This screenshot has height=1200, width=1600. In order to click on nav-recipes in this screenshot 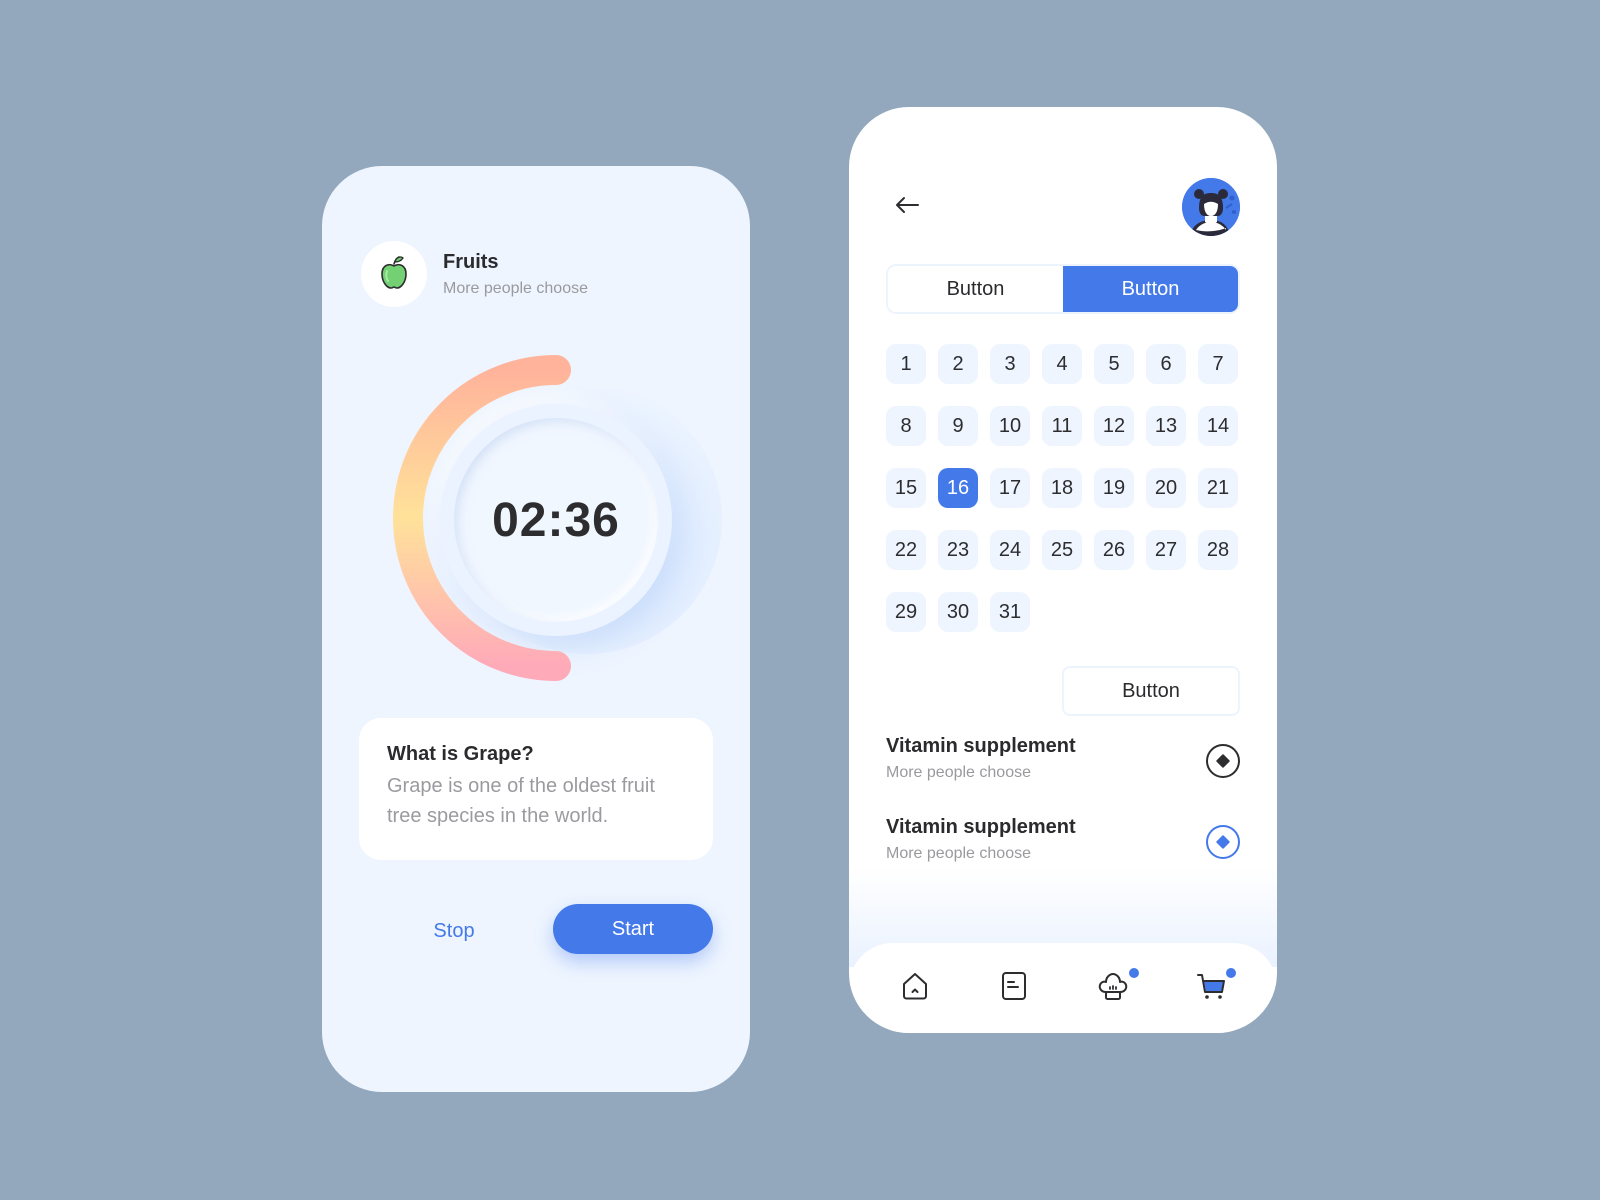, I will do `click(1115, 988)`.